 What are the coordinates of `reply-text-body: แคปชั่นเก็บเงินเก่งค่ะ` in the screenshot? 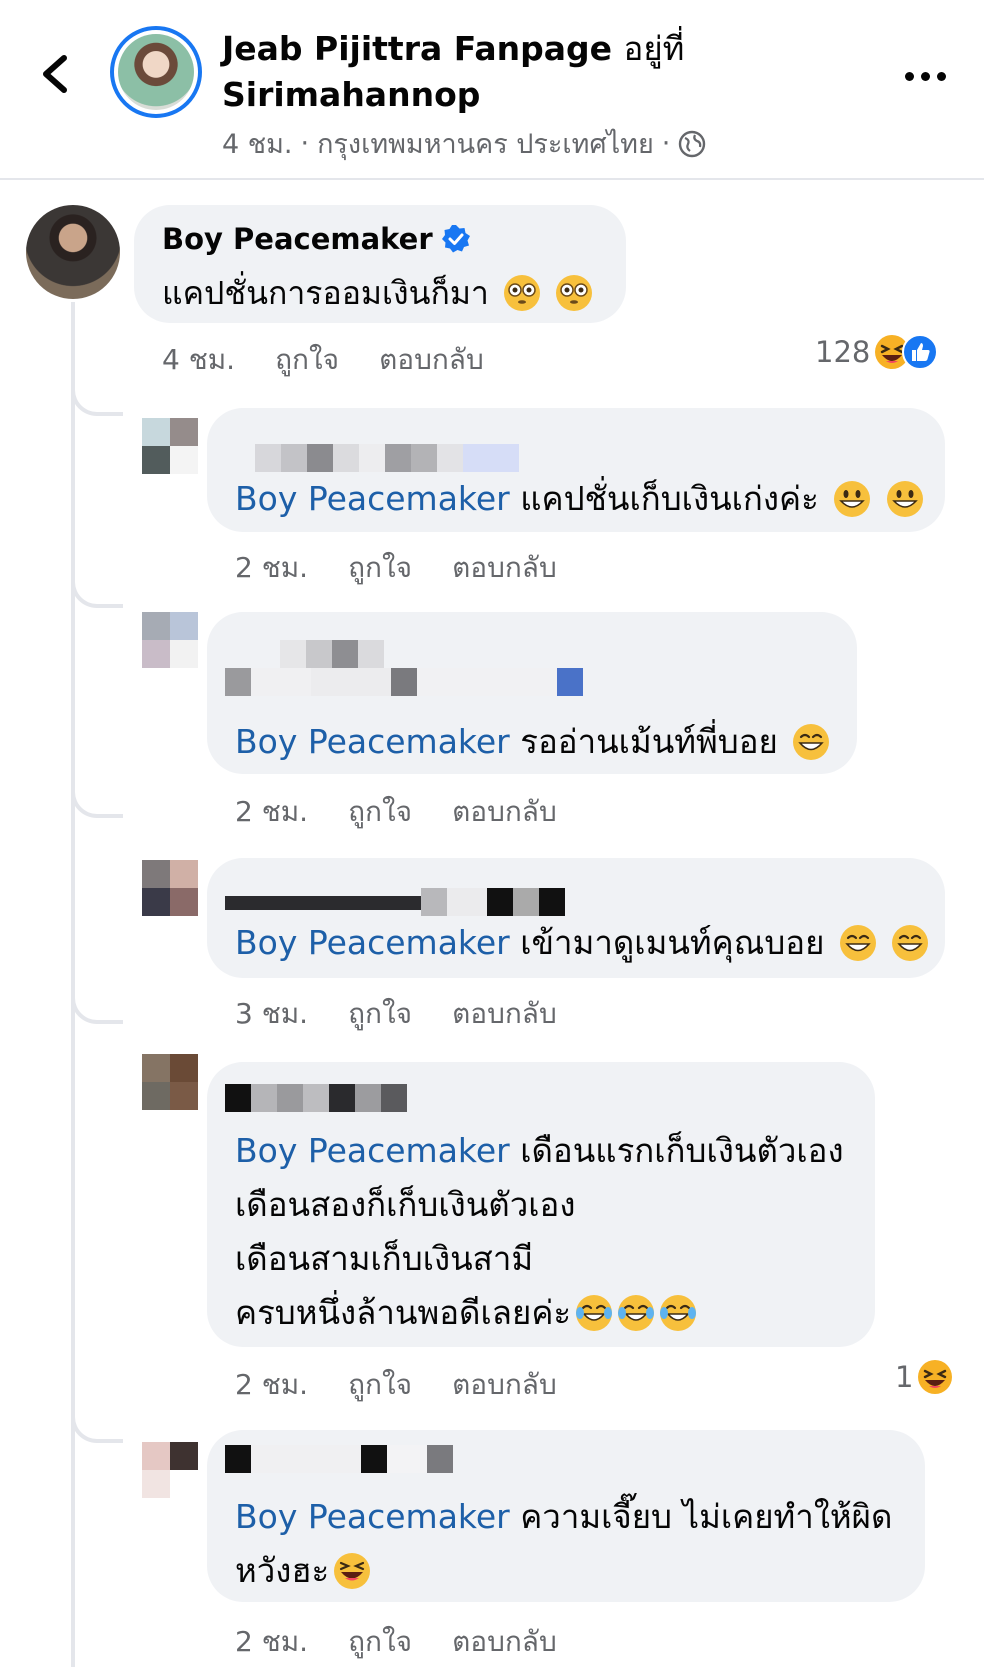 It's located at (669, 498).